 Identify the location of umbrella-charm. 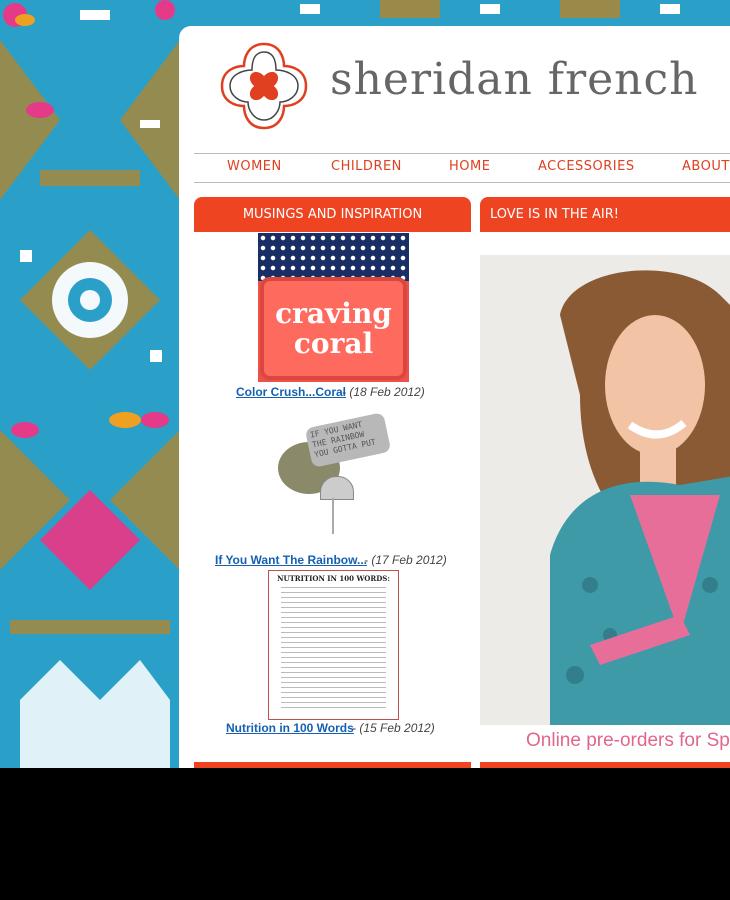
(337, 488).